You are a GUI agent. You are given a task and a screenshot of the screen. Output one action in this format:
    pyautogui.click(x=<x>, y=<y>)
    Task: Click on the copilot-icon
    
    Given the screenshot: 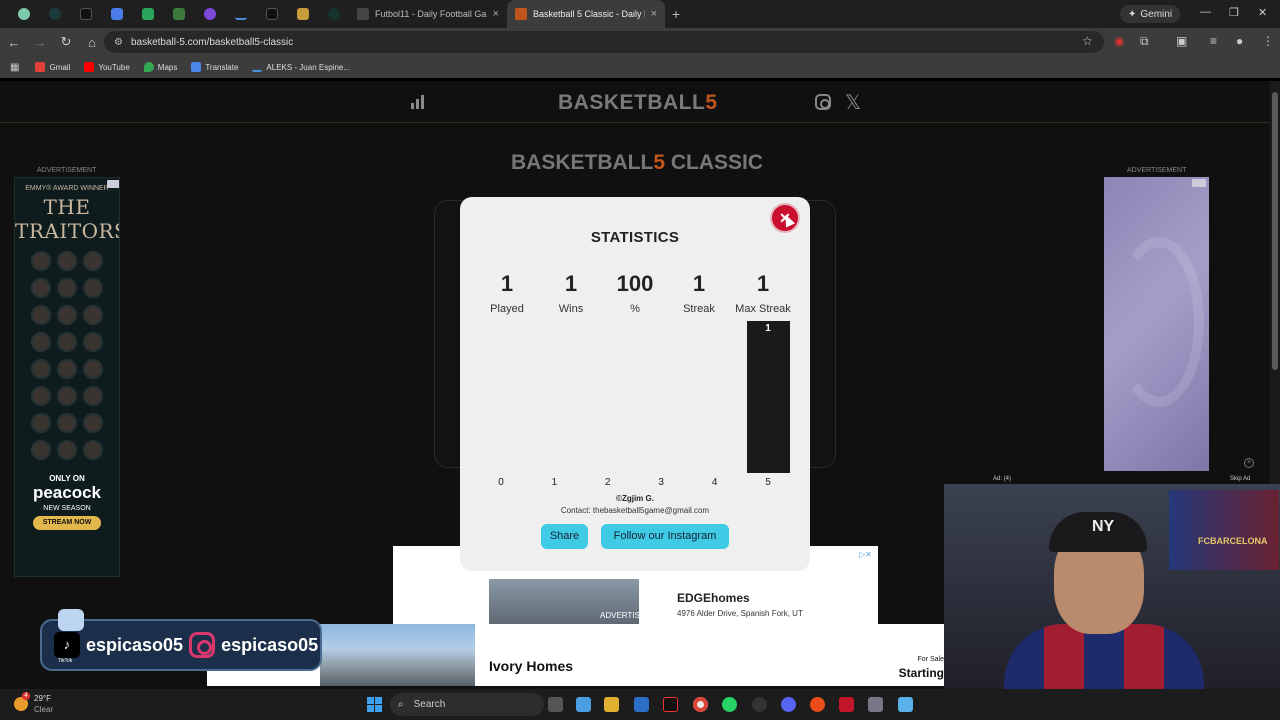 What is the action you would take?
    pyautogui.click(x=583, y=704)
    